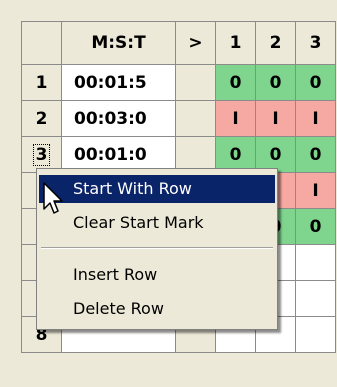 The width and height of the screenshot is (337, 387). Describe the element at coordinates (118, 82) in the screenshot. I see `time-cell: 00:01:5` at that location.